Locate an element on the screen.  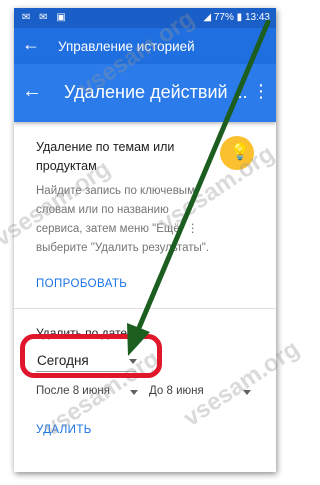
arrow-head is located at coordinates (138, 339).